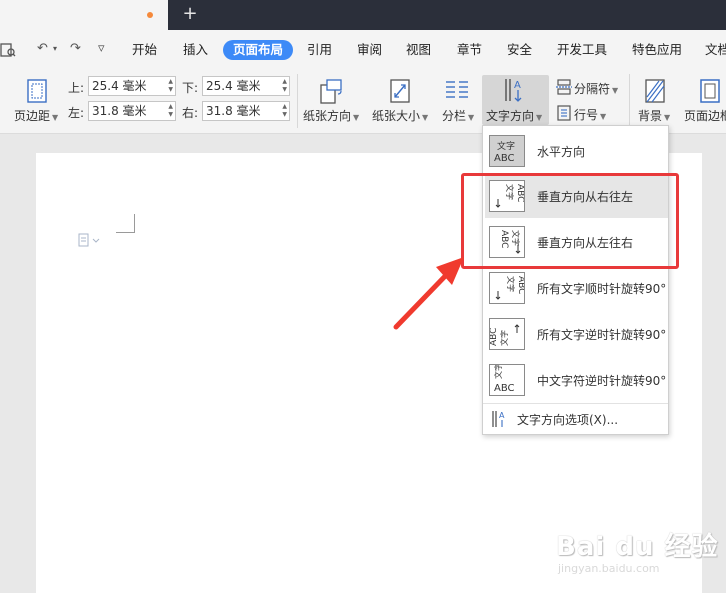 This screenshot has width=726, height=593. I want to click on text-direction-option-rotate-all-90-ccw: ABC 文字 所有文字逆时针旋转90°, so click(576, 334).